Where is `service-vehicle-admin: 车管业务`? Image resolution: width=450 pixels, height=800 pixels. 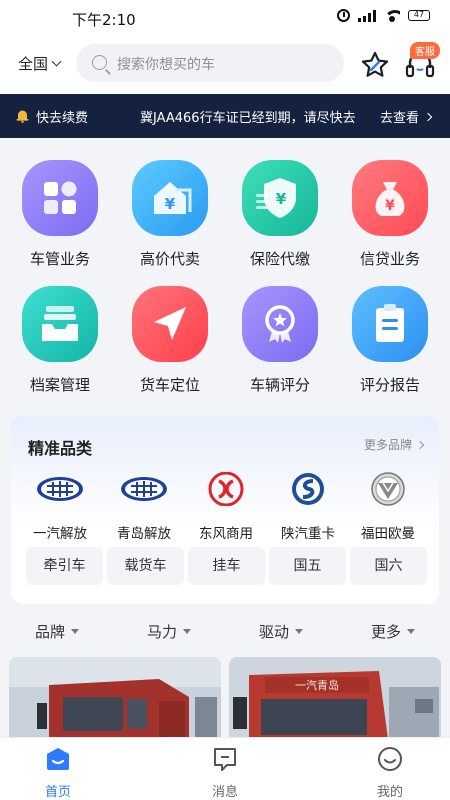 service-vehicle-admin: 车管业务 is located at coordinates (60, 214).